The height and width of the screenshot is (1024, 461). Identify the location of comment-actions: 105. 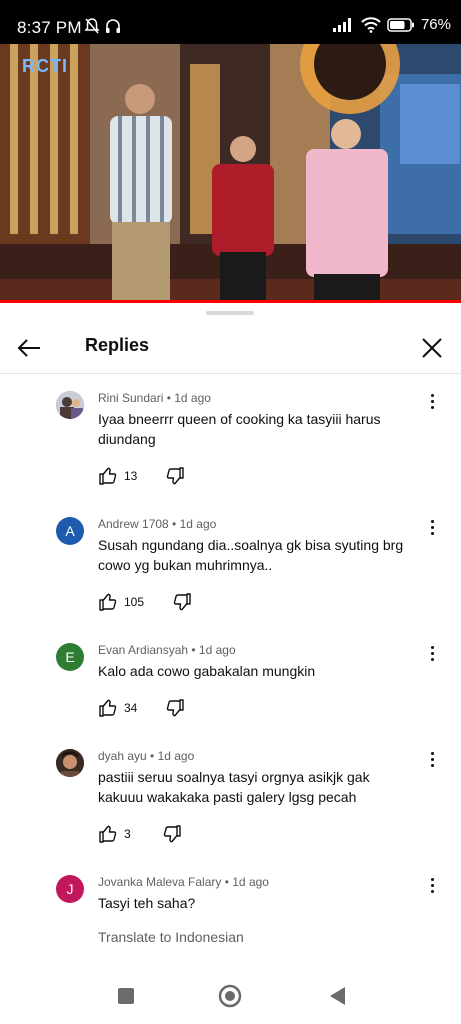
(145, 602).